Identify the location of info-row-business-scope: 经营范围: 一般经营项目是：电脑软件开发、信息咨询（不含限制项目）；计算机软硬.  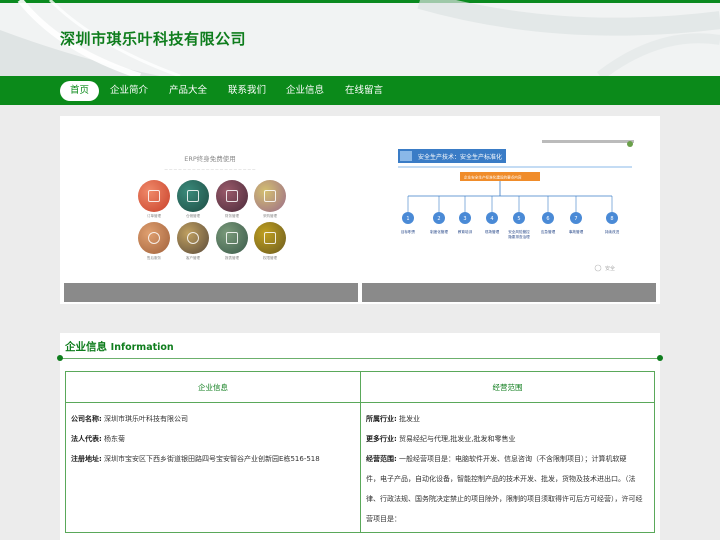
(496, 459).